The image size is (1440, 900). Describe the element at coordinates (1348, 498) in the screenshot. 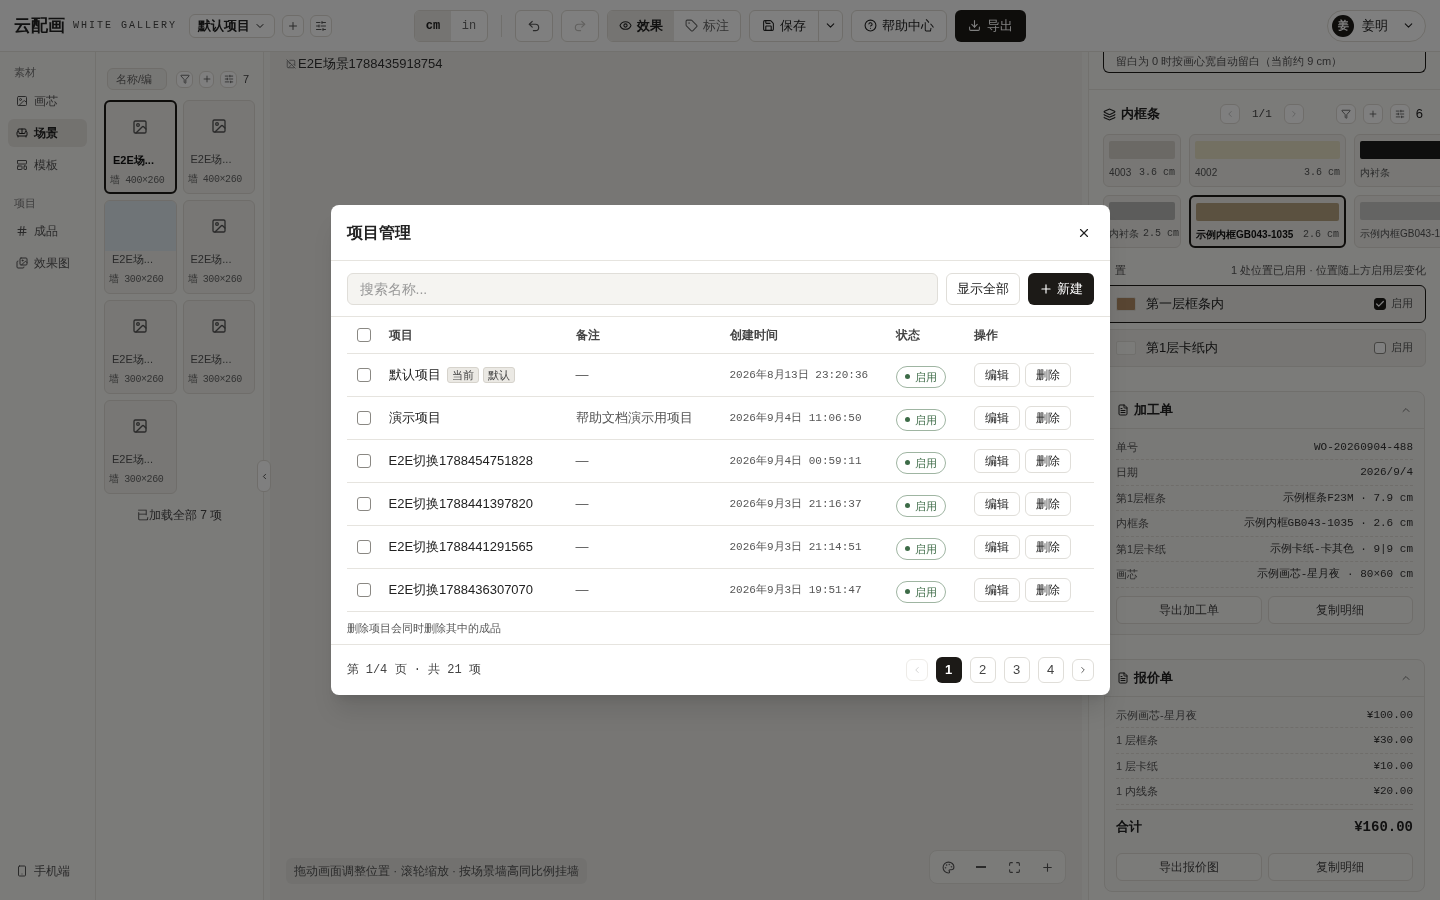

I see `row-value: 示例框条F23M · 7.9 cm` at that location.